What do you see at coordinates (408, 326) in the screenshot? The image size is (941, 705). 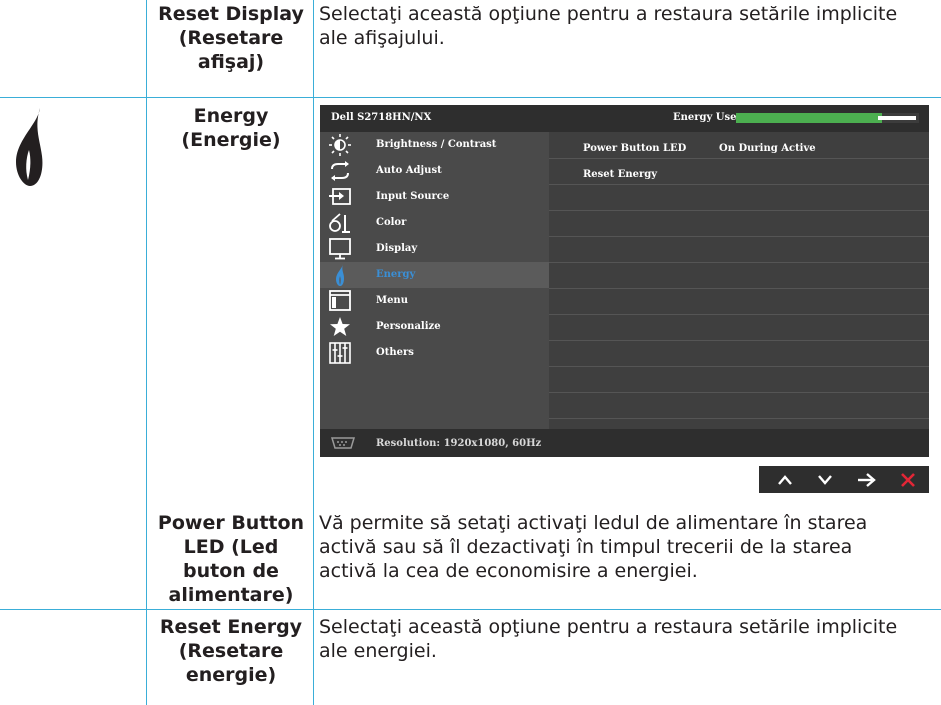 I see `menu-item-label: Personalize` at bounding box center [408, 326].